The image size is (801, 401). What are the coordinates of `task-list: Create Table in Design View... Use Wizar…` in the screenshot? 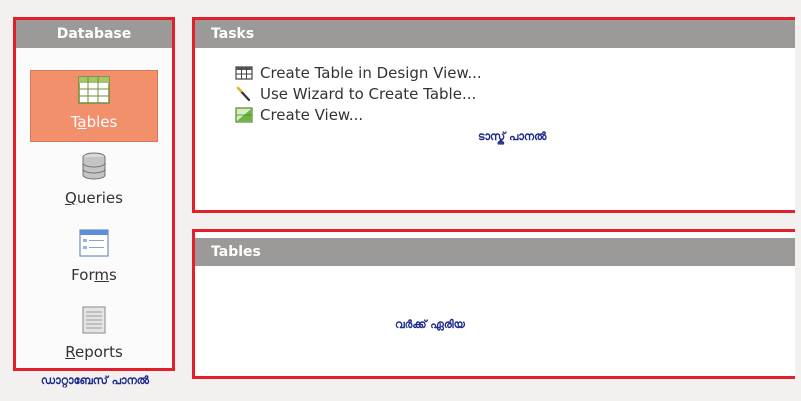 It's located at (358, 93).